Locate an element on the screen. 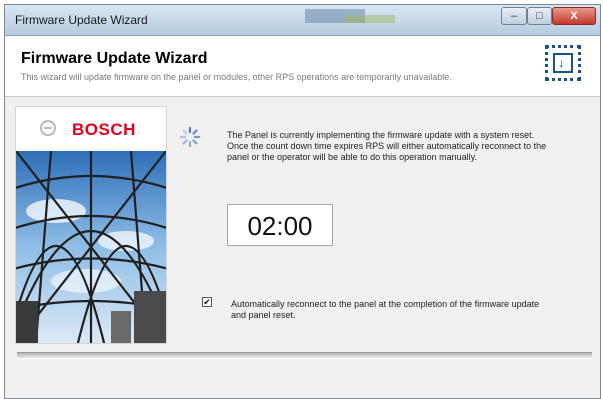 Image resolution: width=603 pixels, height=399 pixels. close-button: X is located at coordinates (574, 16).